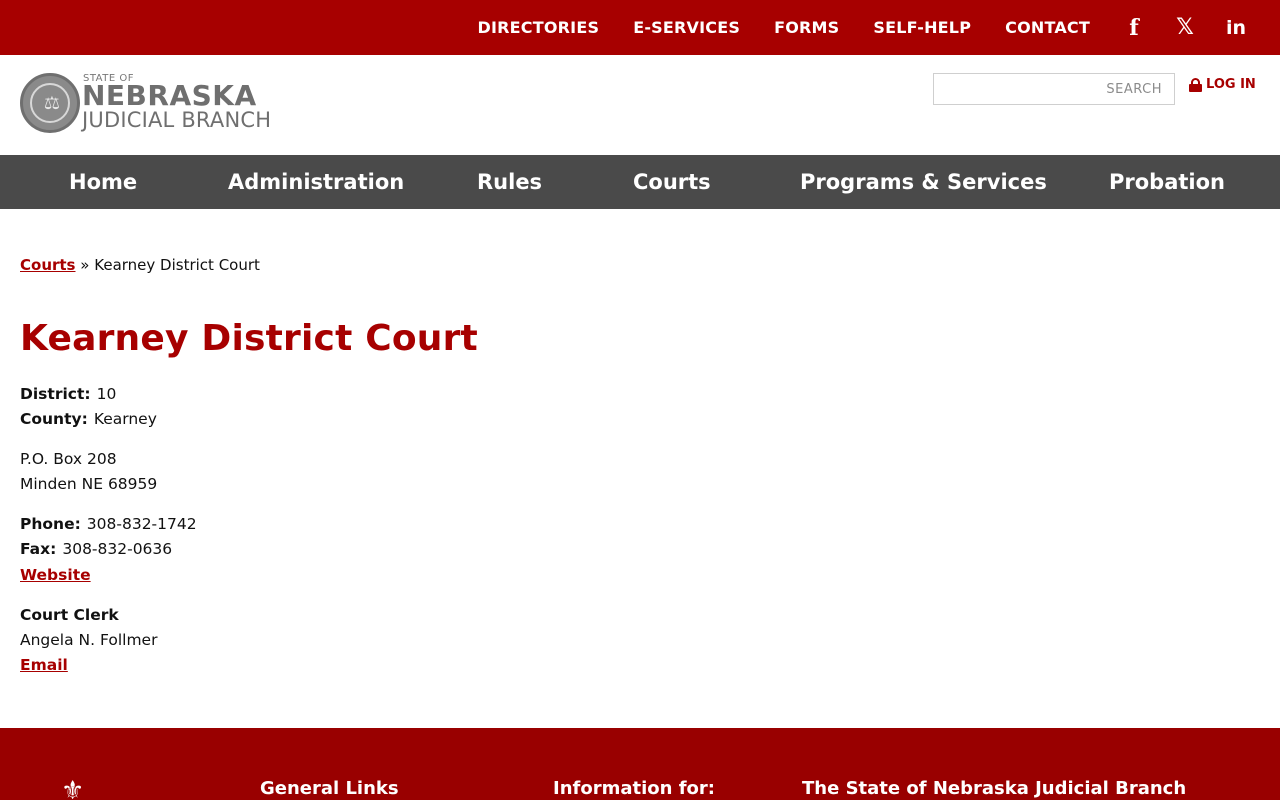  Describe the element at coordinates (1185, 27) in the screenshot. I see `x-twitter-icon: 𝕏` at that location.